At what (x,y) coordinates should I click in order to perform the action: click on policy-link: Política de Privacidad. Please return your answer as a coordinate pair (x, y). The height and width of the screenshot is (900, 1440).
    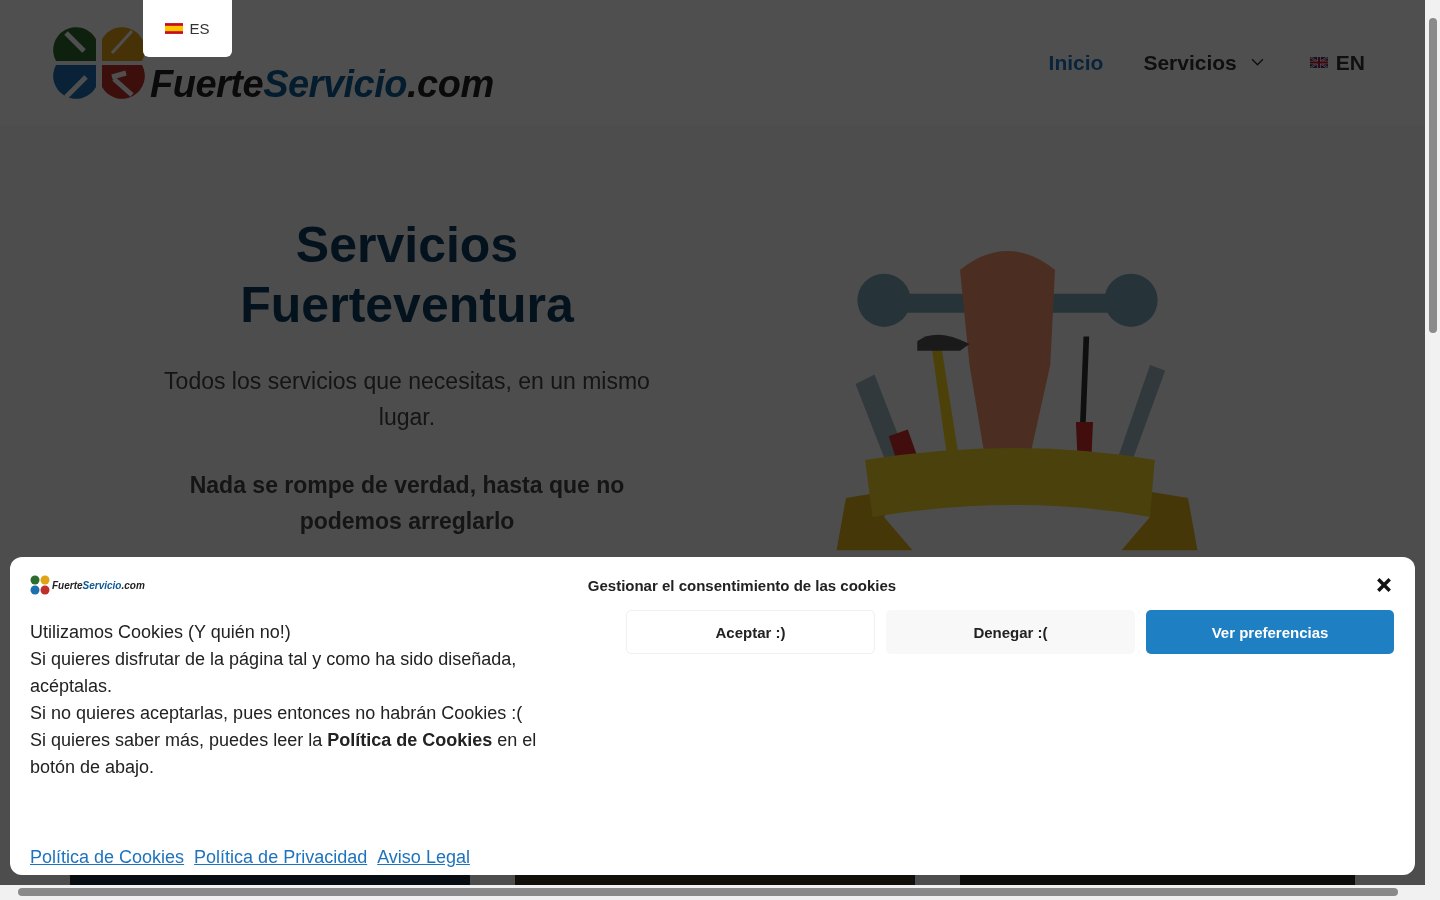
    Looking at the image, I should click on (281, 857).